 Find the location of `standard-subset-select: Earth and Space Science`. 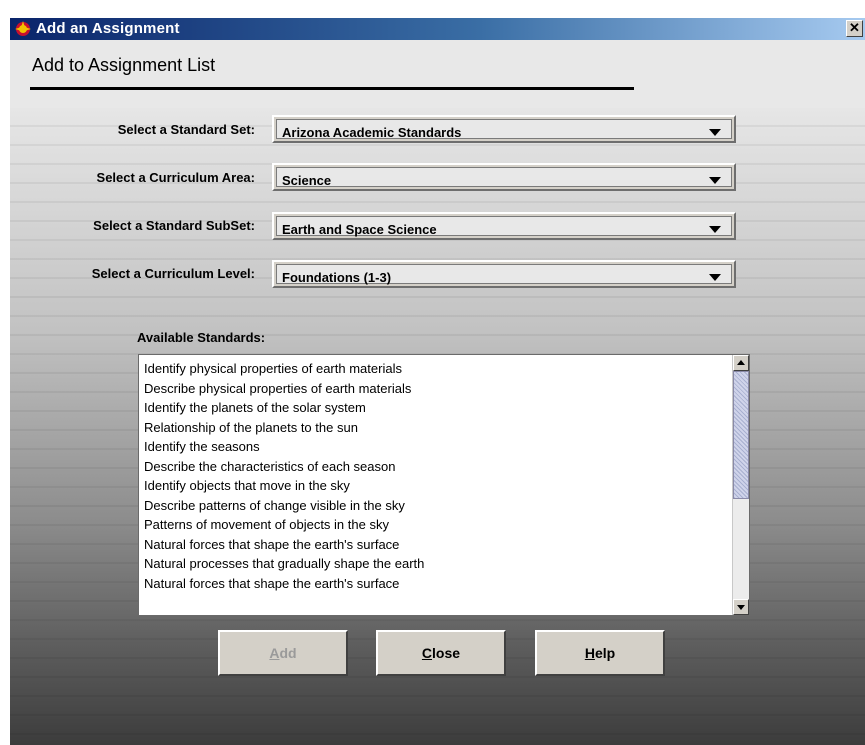

standard-subset-select: Earth and Space Science is located at coordinates (504, 226).